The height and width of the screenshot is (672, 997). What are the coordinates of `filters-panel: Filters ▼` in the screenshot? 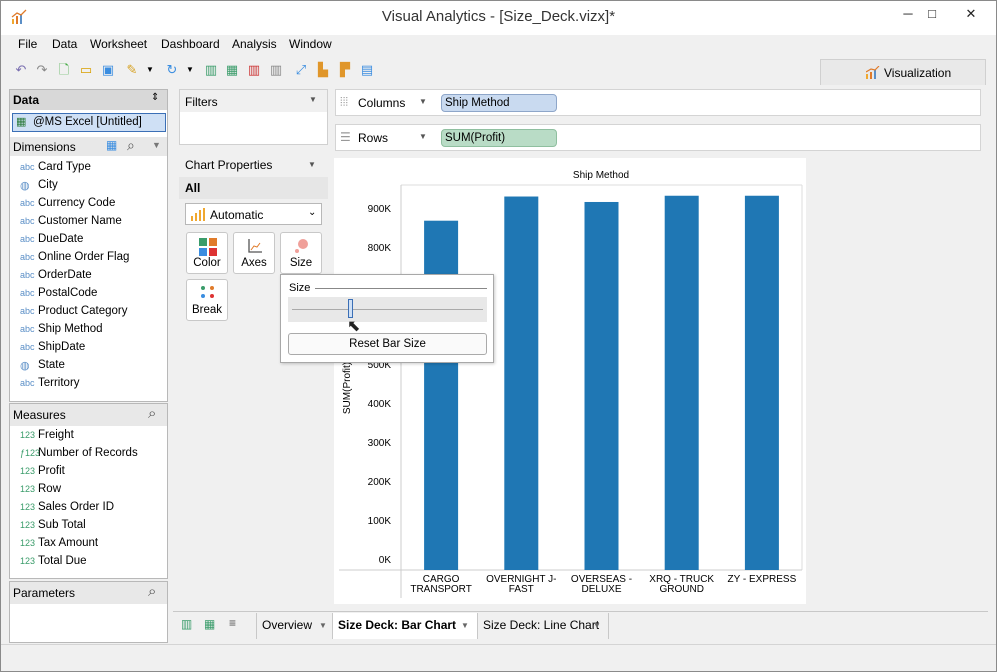 It's located at (253, 117).